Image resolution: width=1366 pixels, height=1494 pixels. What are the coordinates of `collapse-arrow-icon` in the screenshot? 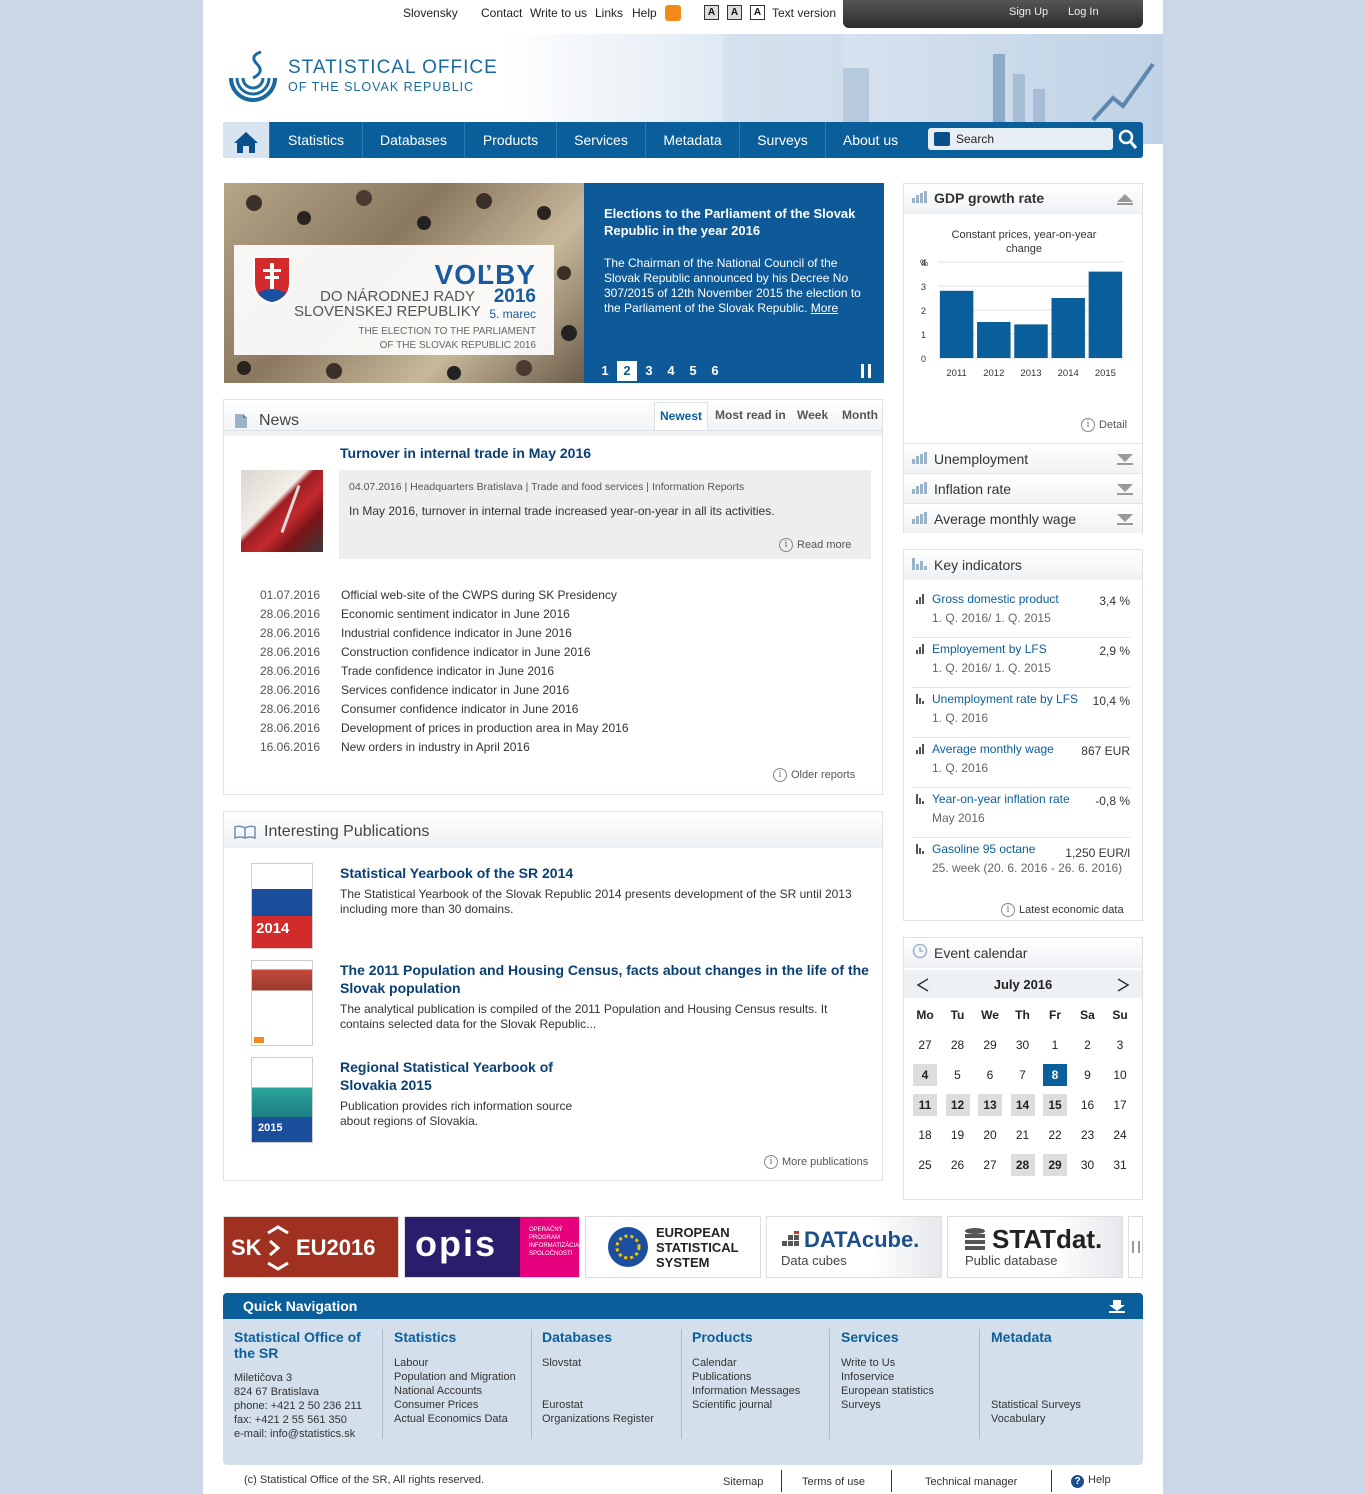 It's located at (1125, 199).